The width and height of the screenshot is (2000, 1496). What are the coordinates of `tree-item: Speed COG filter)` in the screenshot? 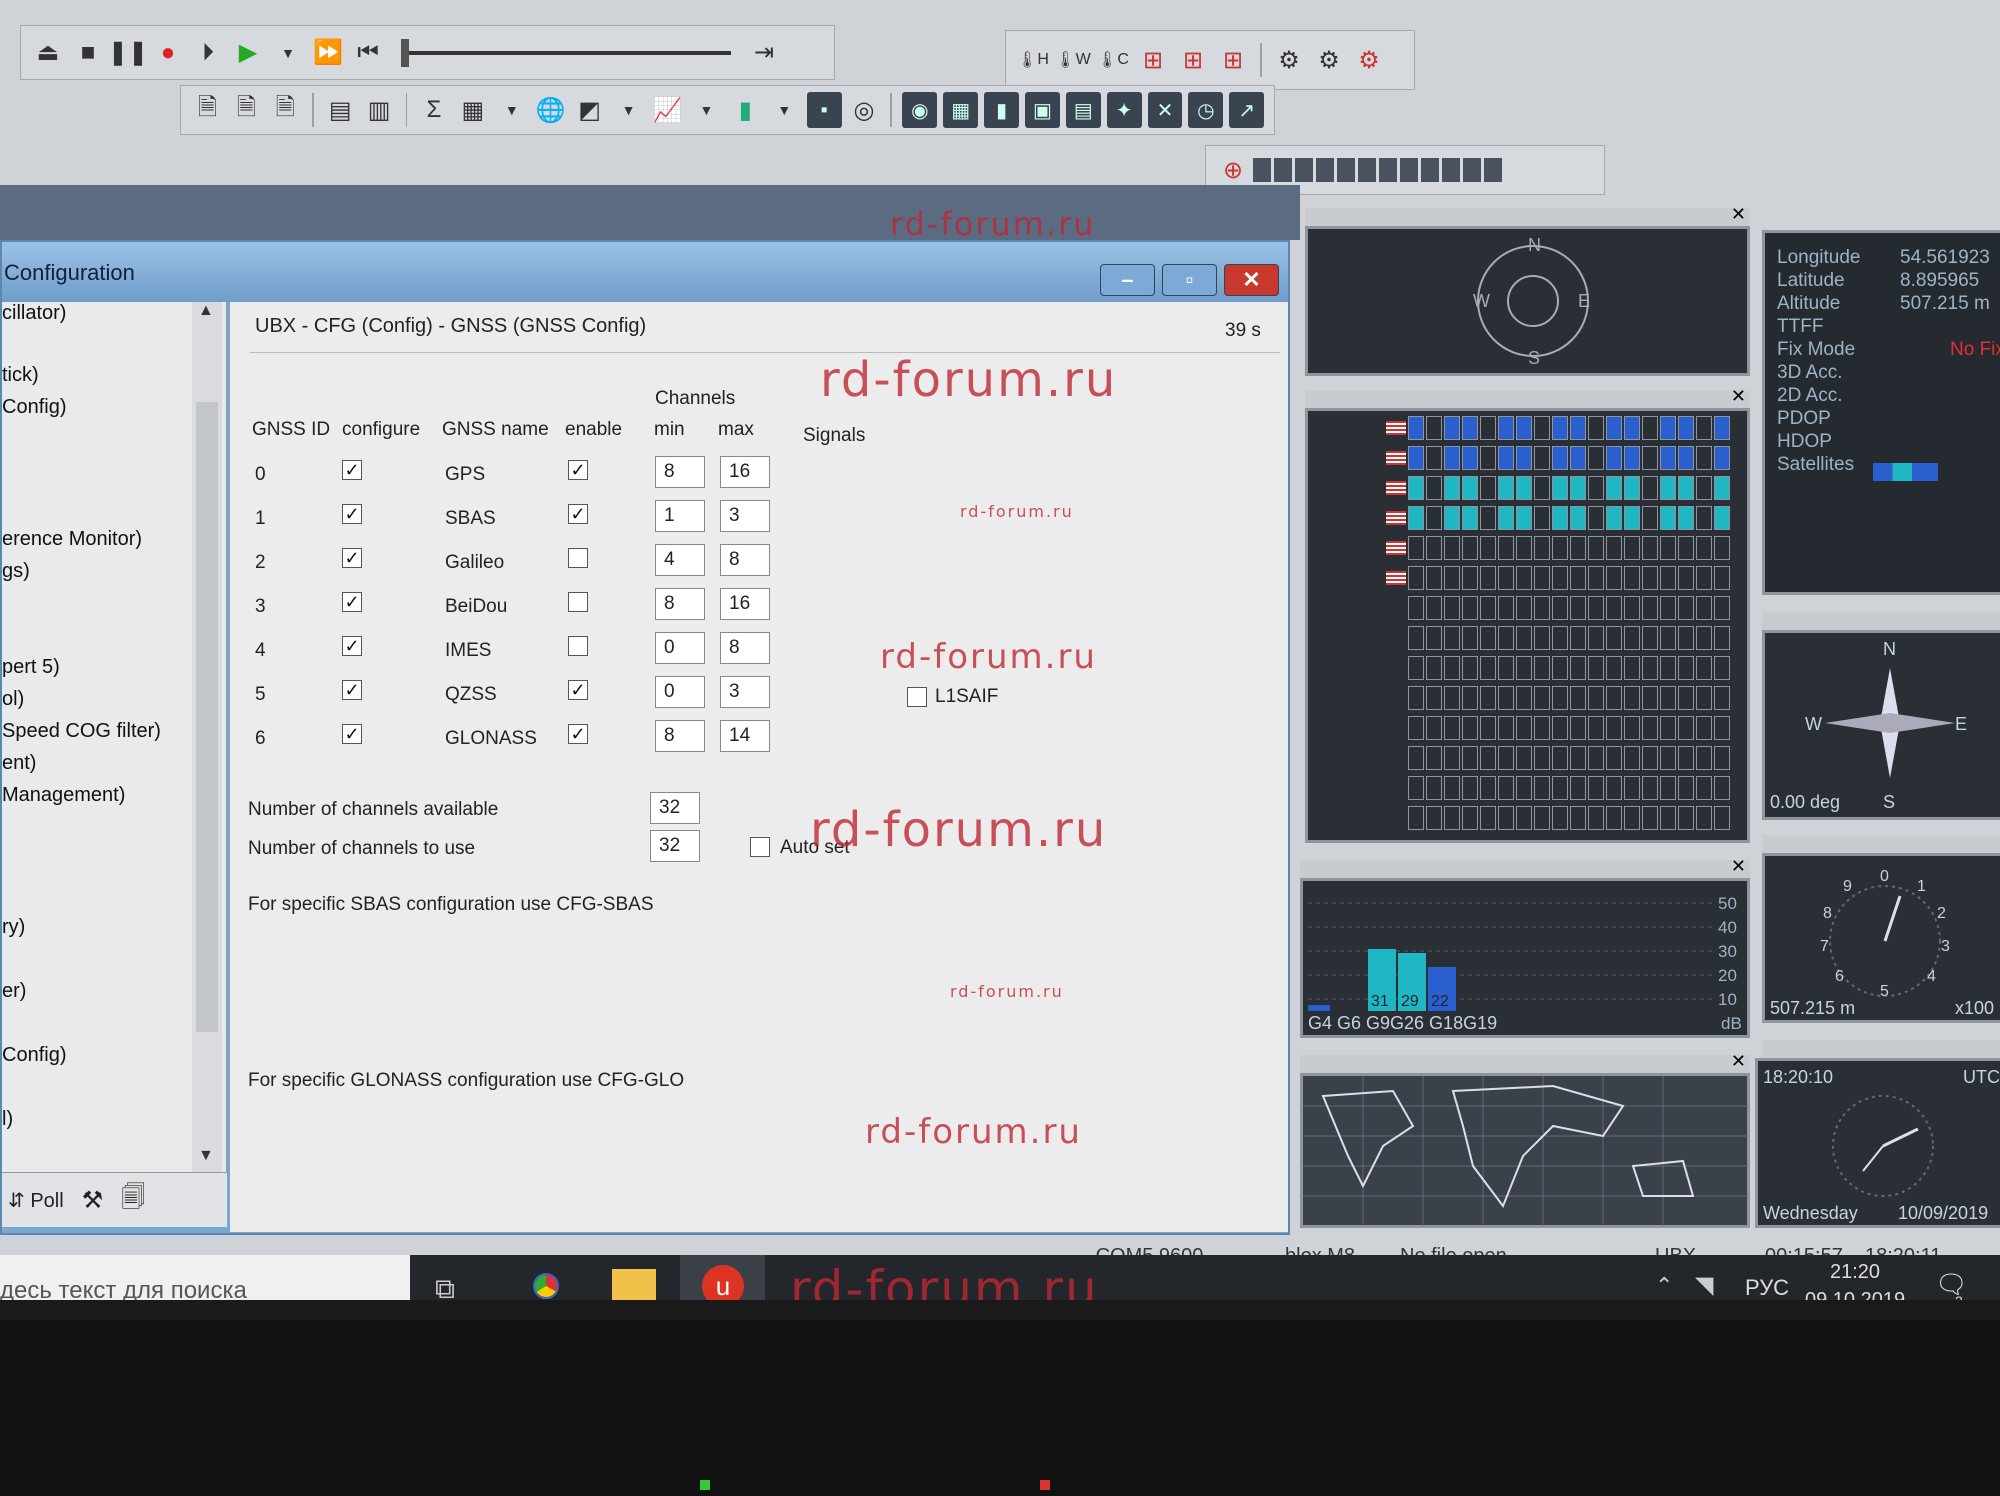 It's located at (81, 731).